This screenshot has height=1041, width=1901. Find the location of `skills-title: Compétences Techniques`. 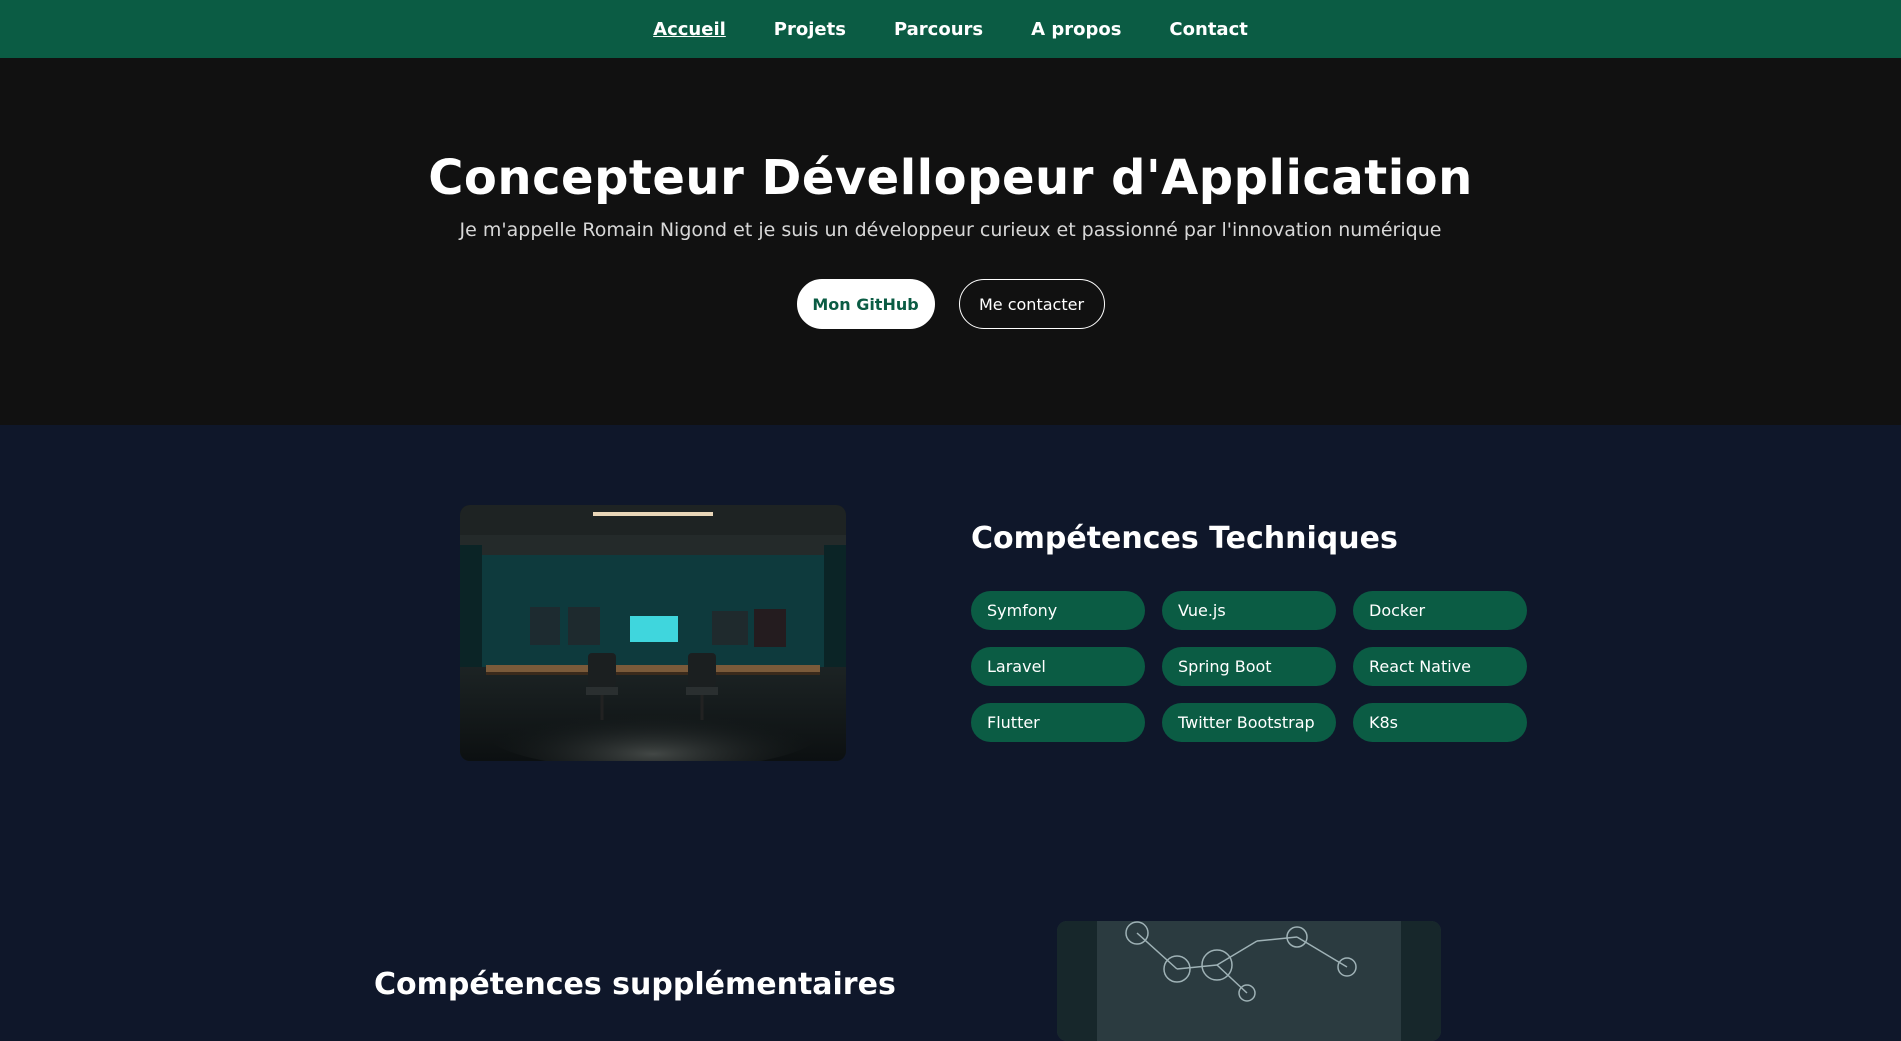

skills-title: Compétences Techniques is located at coordinates (1184, 538).